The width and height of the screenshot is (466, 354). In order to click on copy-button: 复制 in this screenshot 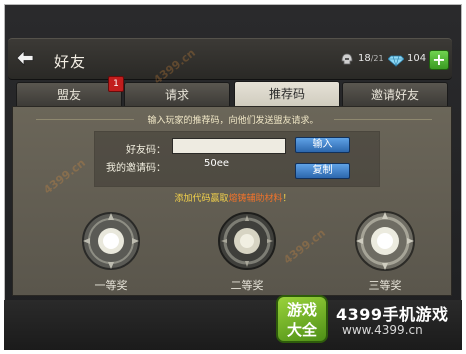, I will do `click(322, 171)`.